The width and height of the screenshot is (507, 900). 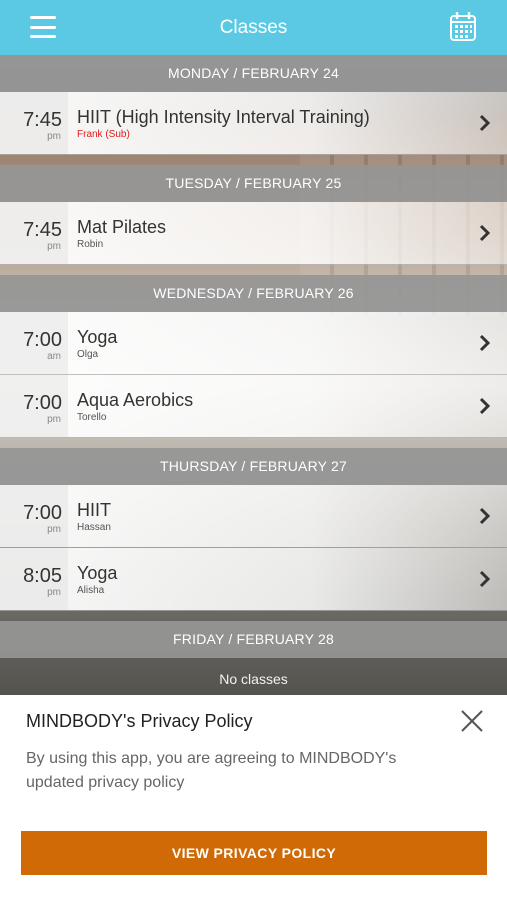 What do you see at coordinates (42, 576) in the screenshot?
I see `class-time: 8:05` at bounding box center [42, 576].